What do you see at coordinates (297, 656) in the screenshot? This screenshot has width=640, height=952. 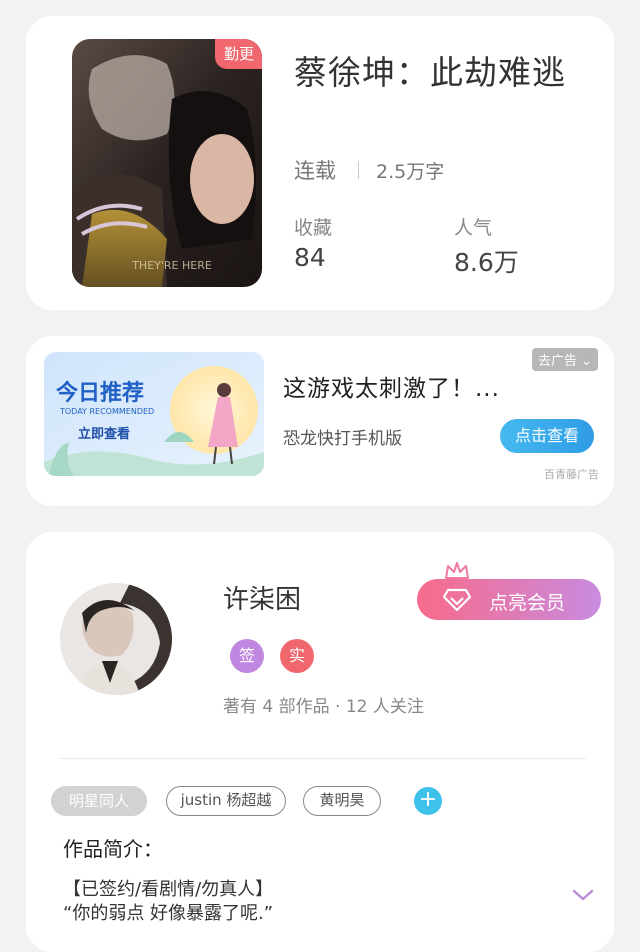 I see `verified-badge: 实` at bounding box center [297, 656].